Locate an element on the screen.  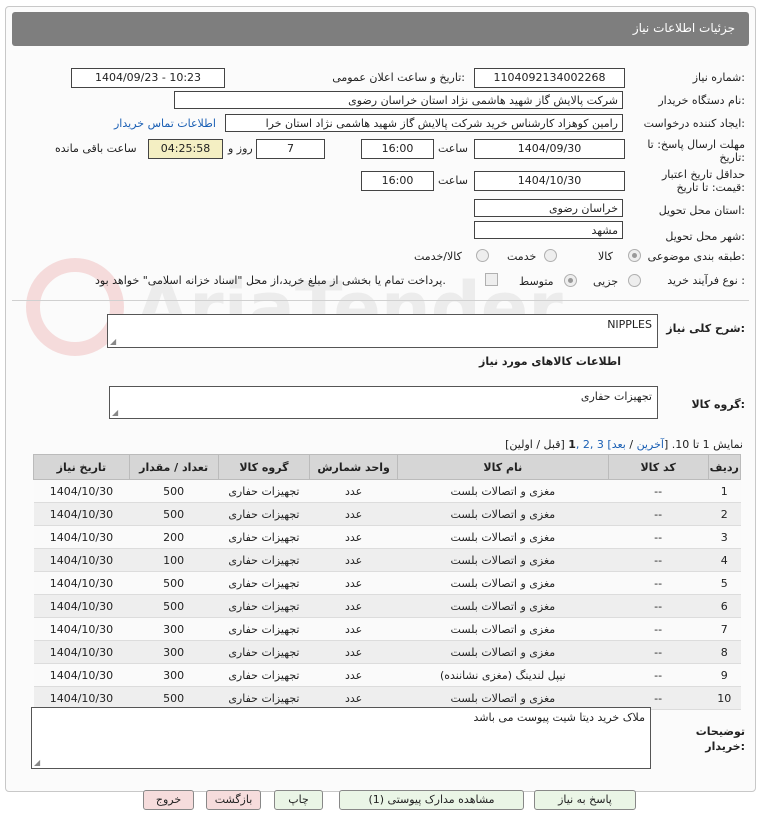
col-header-goods-name: نام کالا is located at coordinates (502, 467).